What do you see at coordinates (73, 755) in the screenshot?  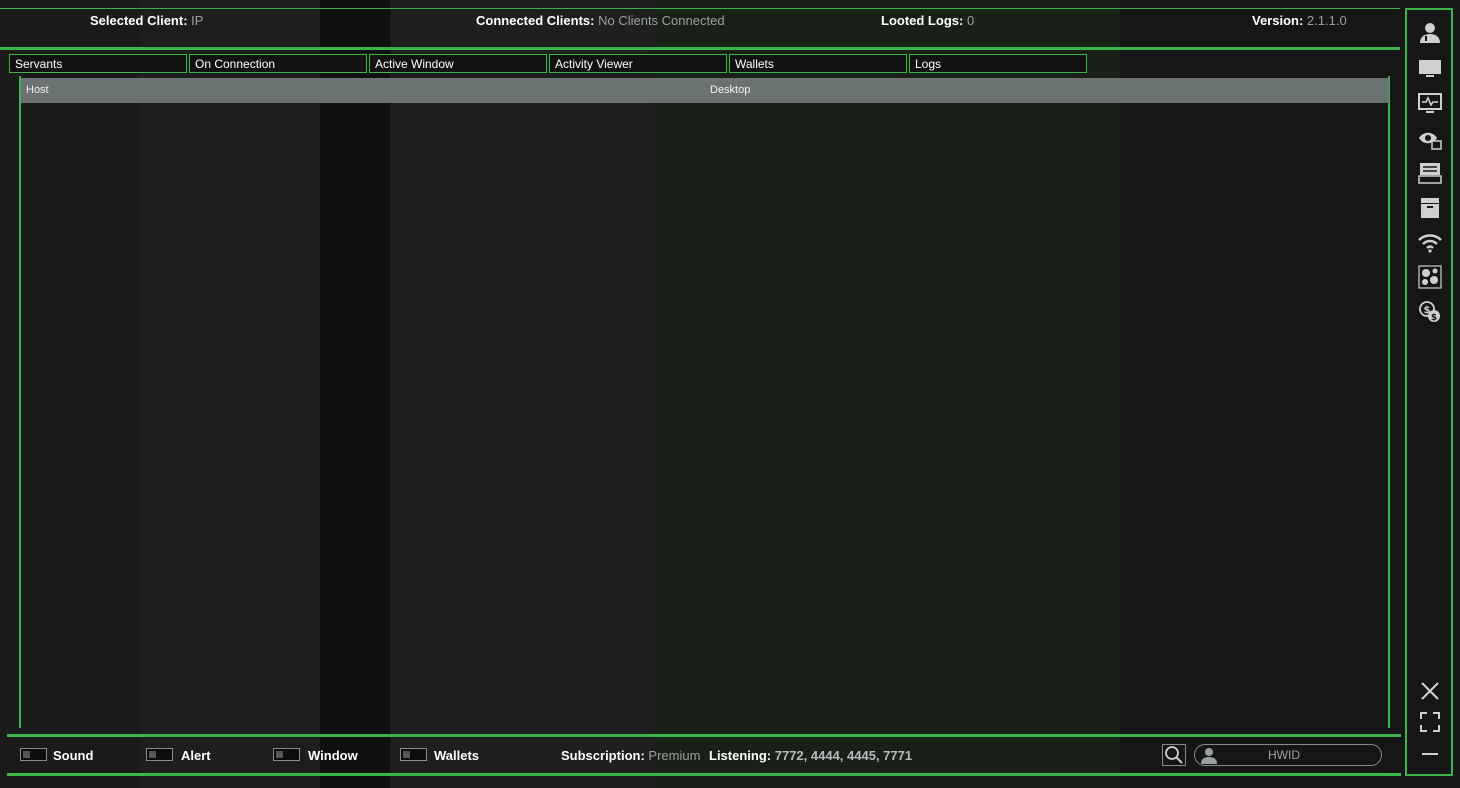 I see `sound-label: Sound` at bounding box center [73, 755].